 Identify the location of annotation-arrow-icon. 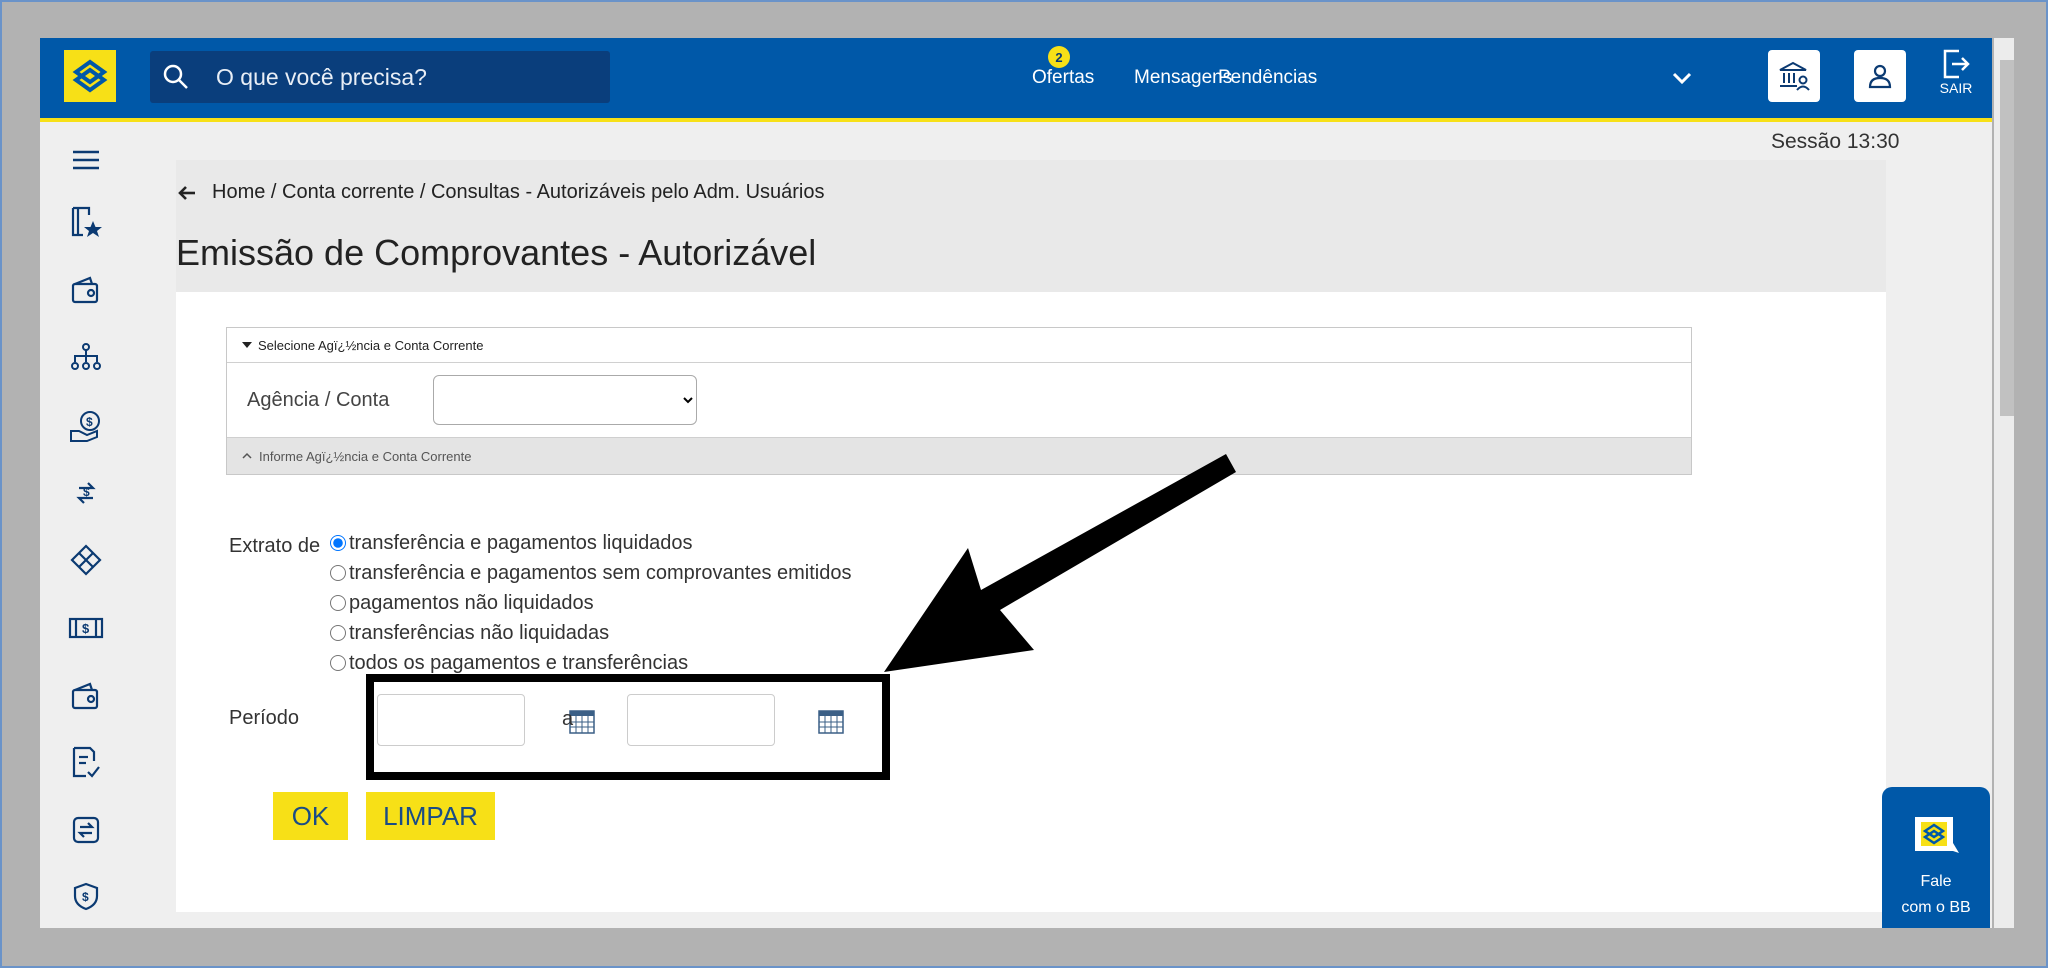
(1060, 563).